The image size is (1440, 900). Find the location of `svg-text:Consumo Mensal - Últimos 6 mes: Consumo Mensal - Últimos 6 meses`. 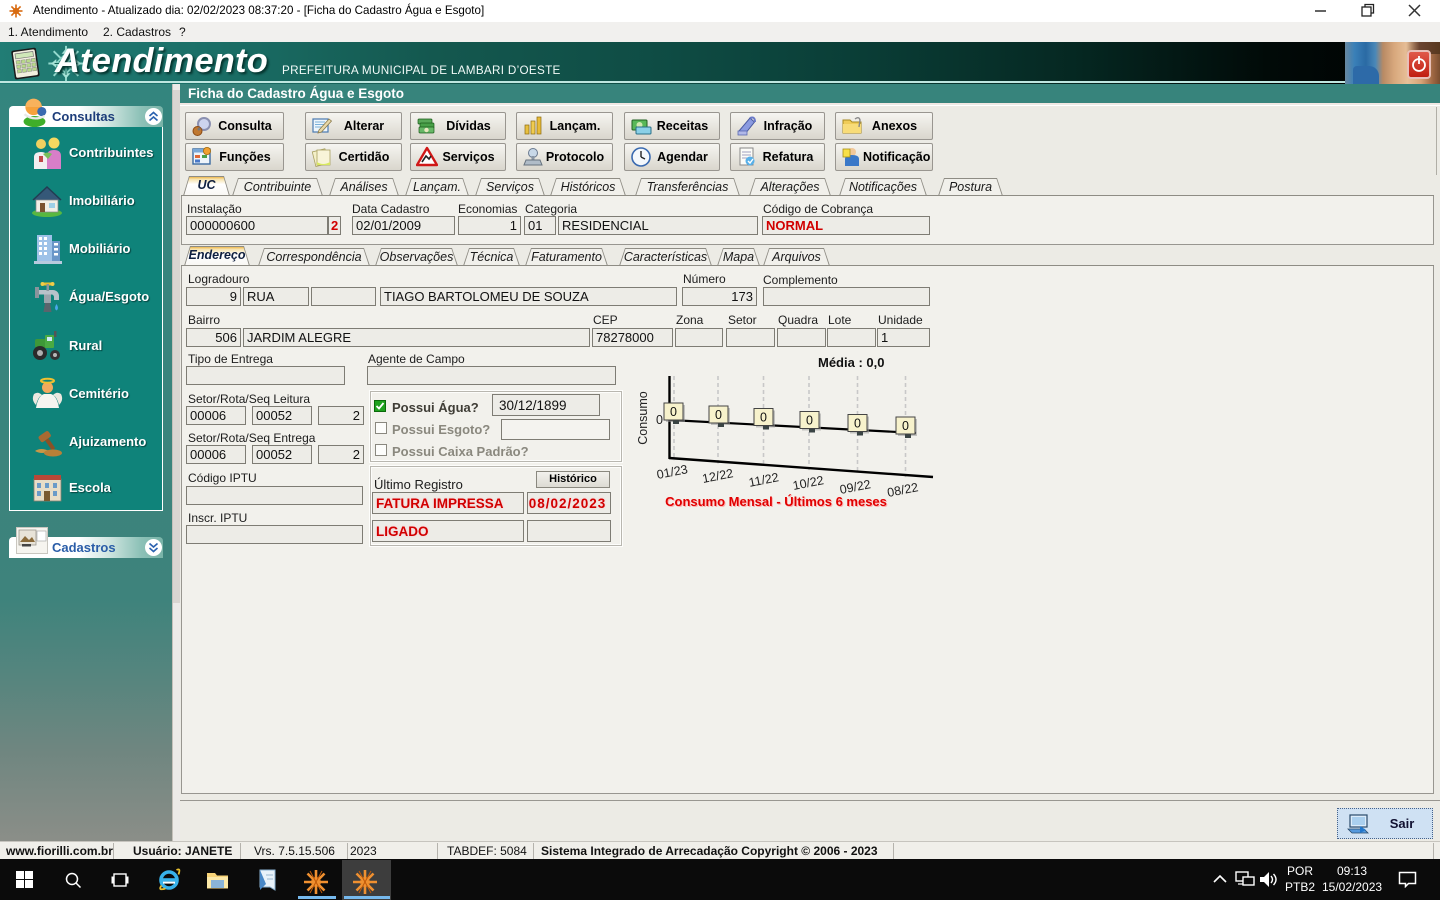

svg-text:Consumo Mensal - Últimos 6 mes: Consumo Mensal - Últimos 6 meses is located at coordinates (776, 501).